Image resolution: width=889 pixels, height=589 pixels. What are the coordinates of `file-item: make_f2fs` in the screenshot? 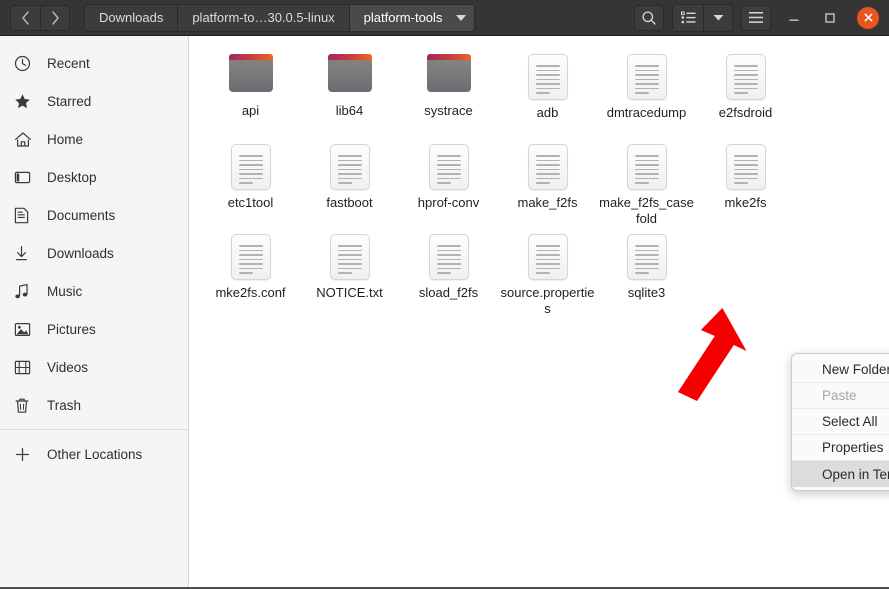 It's located at (547, 185).